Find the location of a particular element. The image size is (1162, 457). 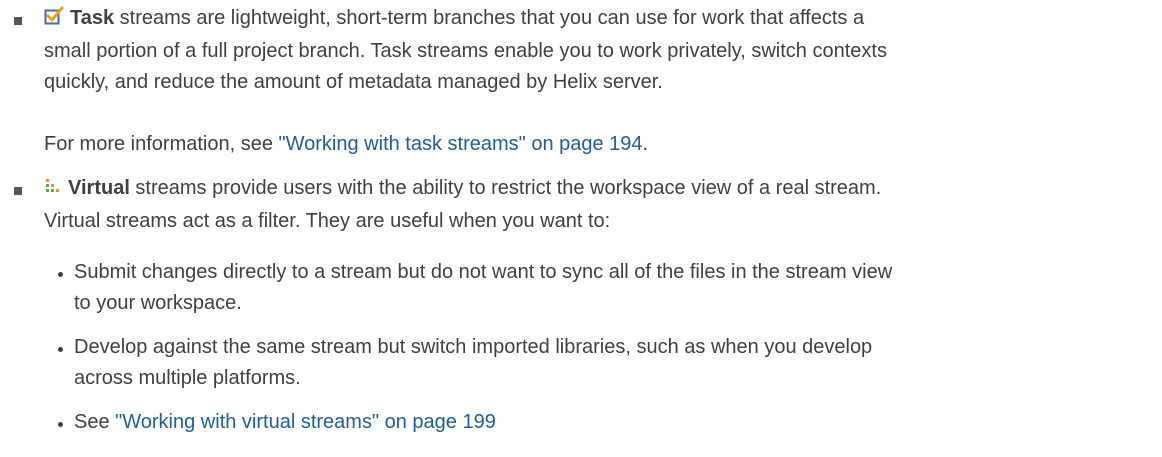

task-term: Task is located at coordinates (92, 18).